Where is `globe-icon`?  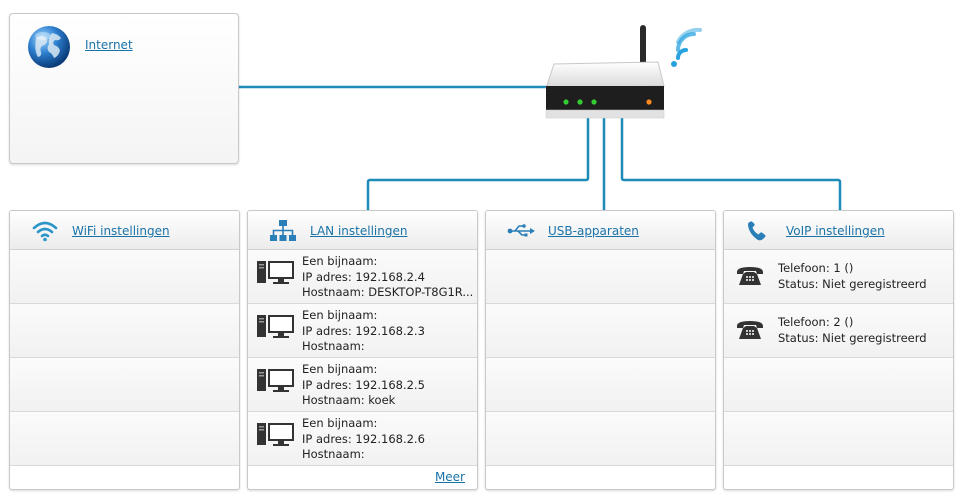
globe-icon is located at coordinates (49, 47).